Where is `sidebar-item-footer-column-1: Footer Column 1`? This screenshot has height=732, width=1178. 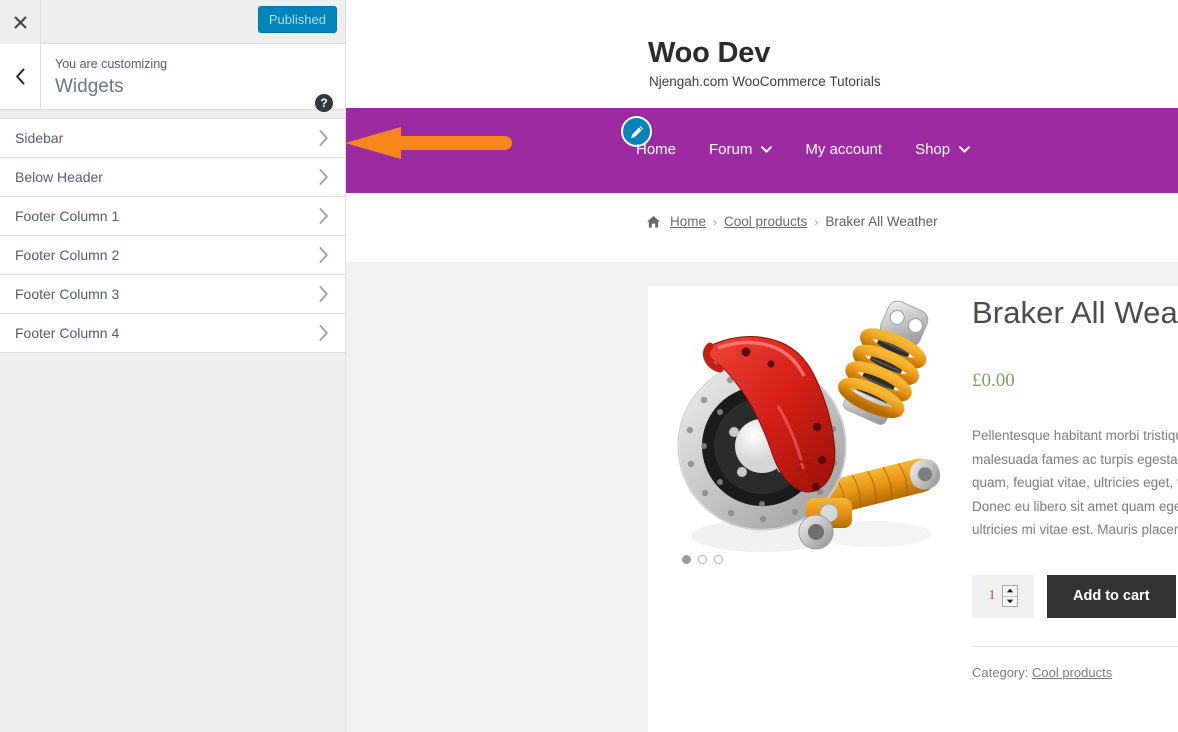 sidebar-item-footer-column-1: Footer Column 1 is located at coordinates (172, 216).